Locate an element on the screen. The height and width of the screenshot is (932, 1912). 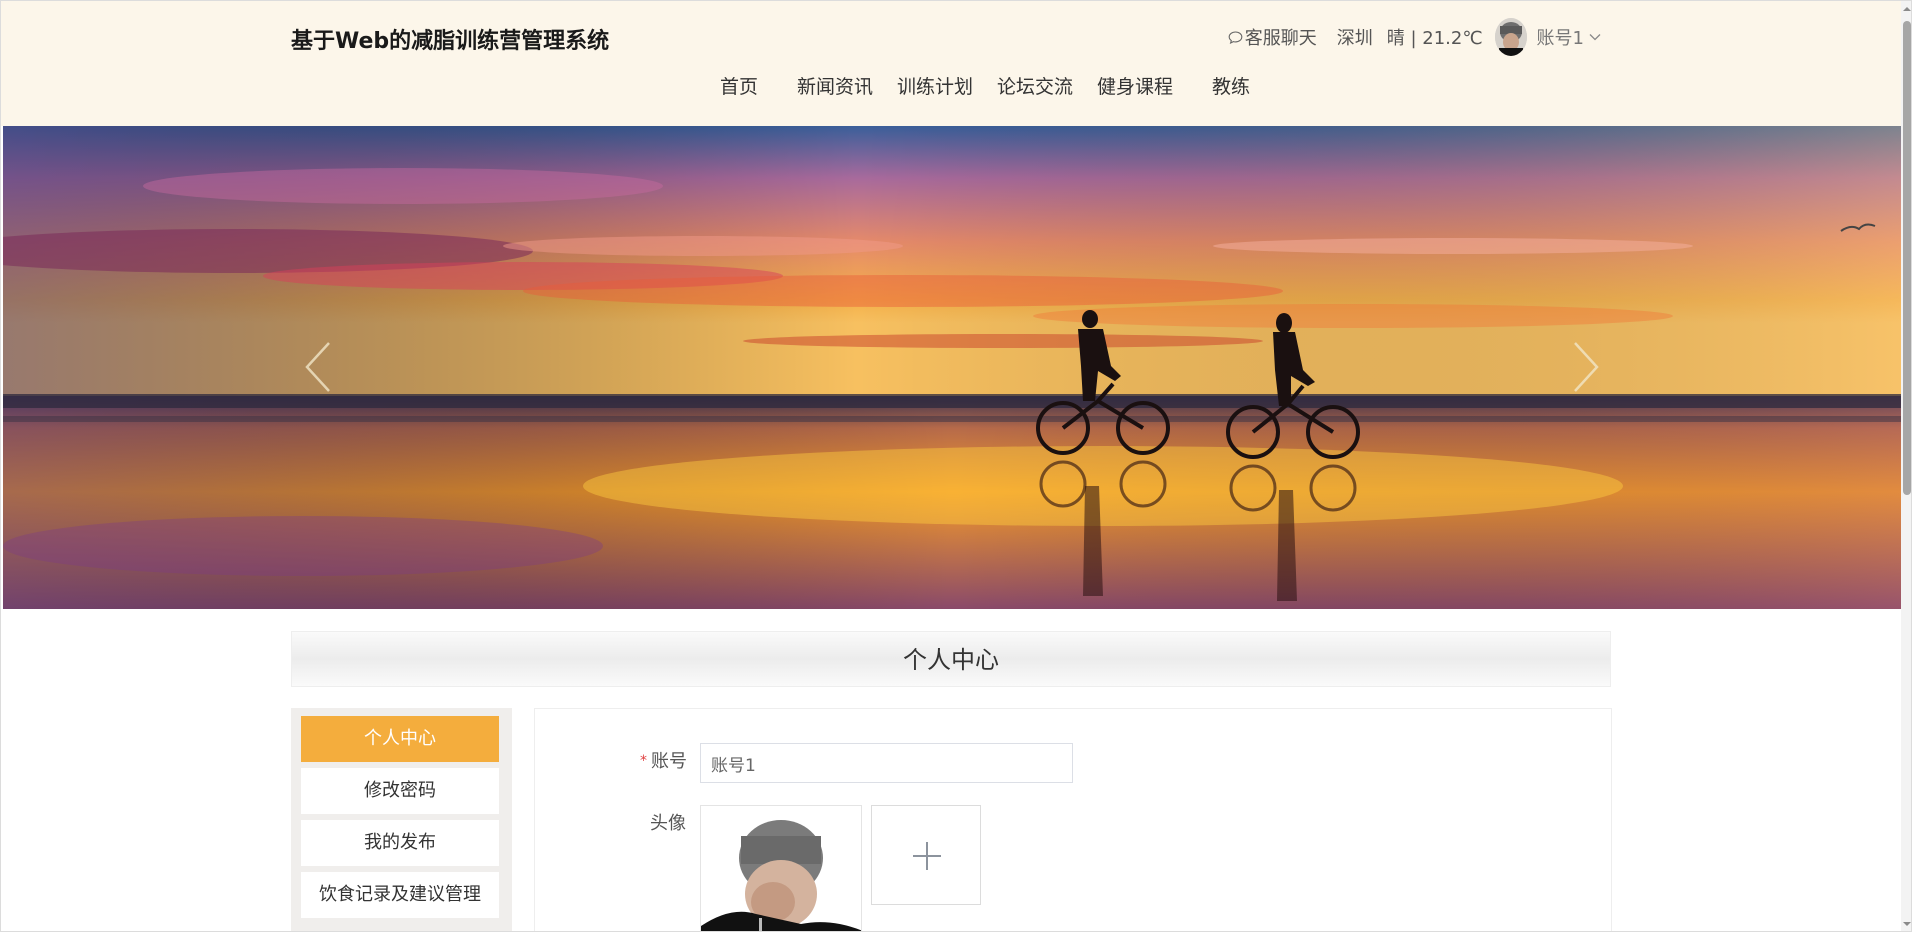
chevron-right-icon is located at coordinates (1586, 367).